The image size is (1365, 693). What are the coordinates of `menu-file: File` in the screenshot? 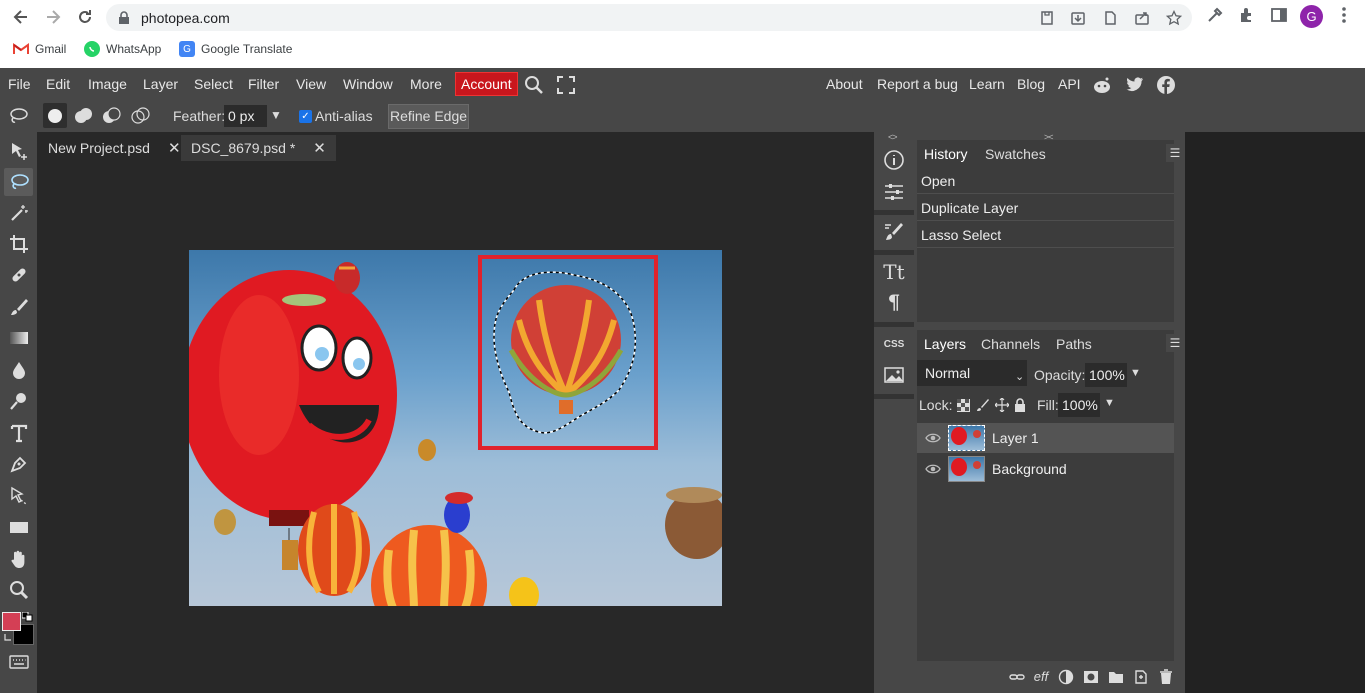 It's located at (19, 84).